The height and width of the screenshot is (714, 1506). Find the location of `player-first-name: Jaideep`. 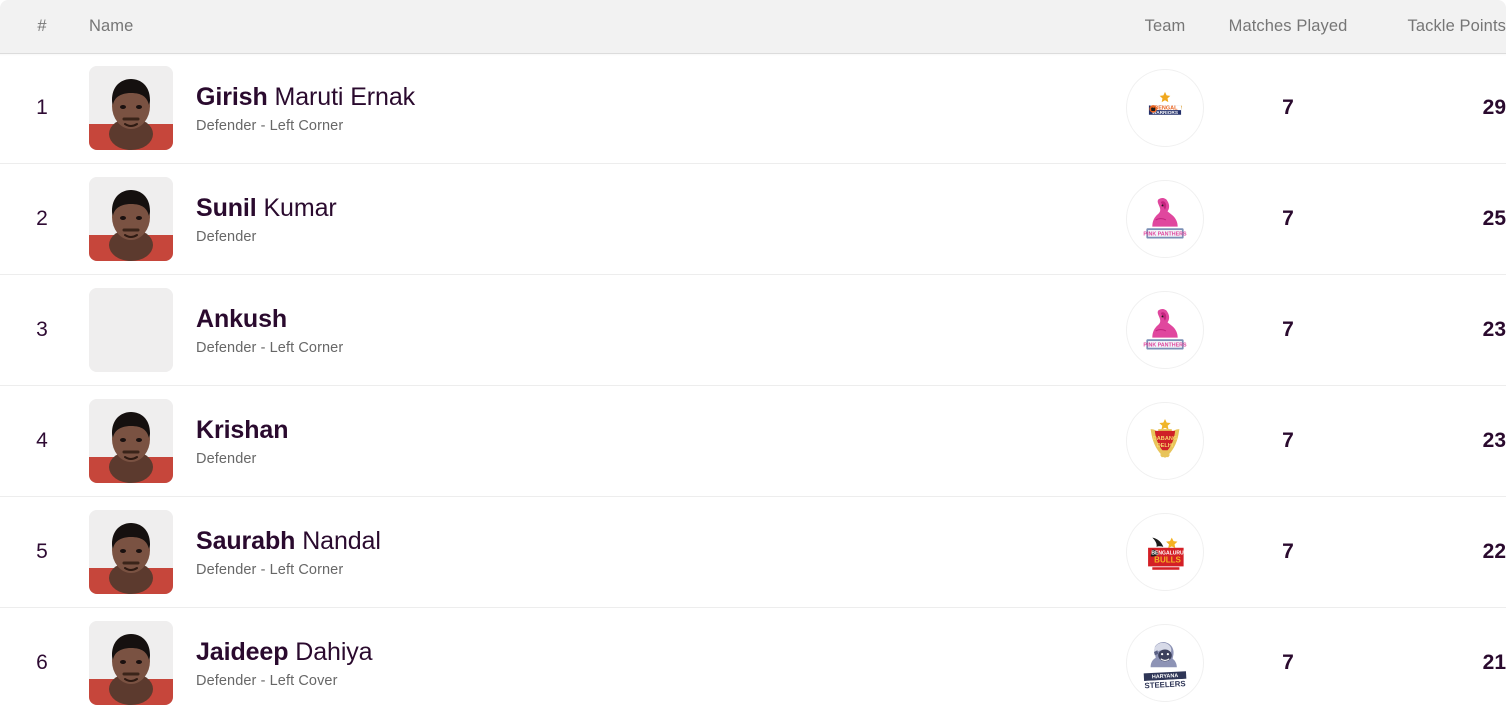

player-first-name: Jaideep is located at coordinates (242, 651).